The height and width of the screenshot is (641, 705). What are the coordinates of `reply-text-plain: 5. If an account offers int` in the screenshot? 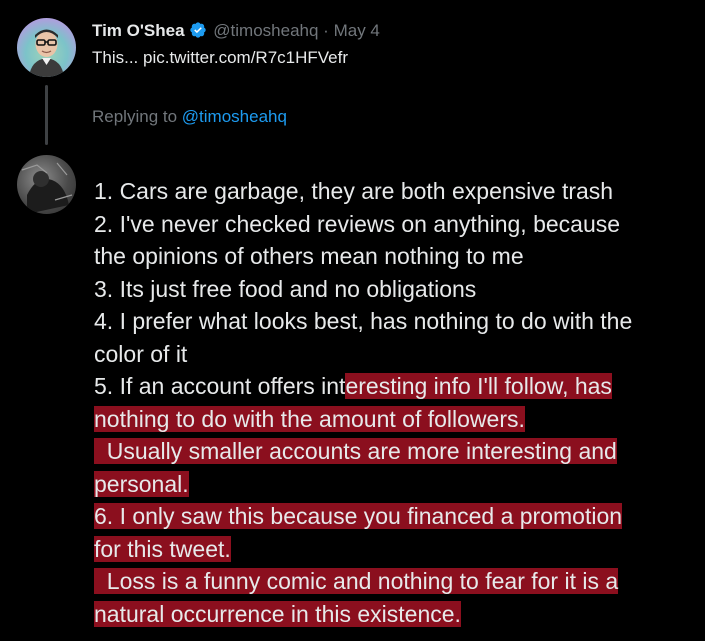 It's located at (220, 386).